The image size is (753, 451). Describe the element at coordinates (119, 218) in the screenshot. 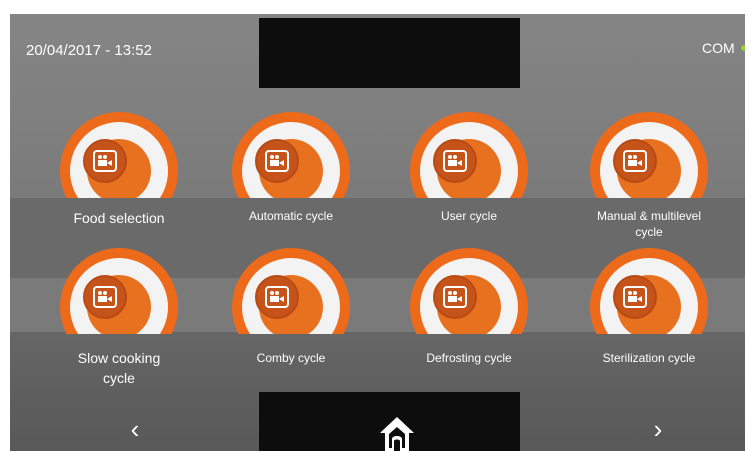

I see `tile-label: Food selection` at that location.